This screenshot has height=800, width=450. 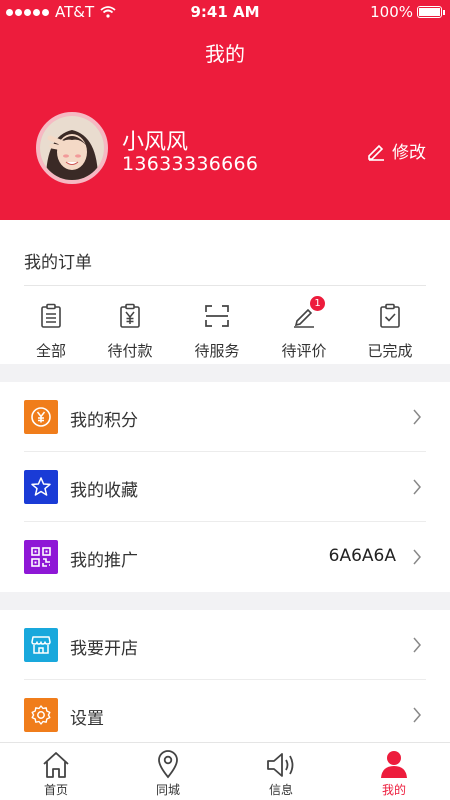 What do you see at coordinates (50, 351) in the screenshot?
I see `order-label: 全部` at bounding box center [50, 351].